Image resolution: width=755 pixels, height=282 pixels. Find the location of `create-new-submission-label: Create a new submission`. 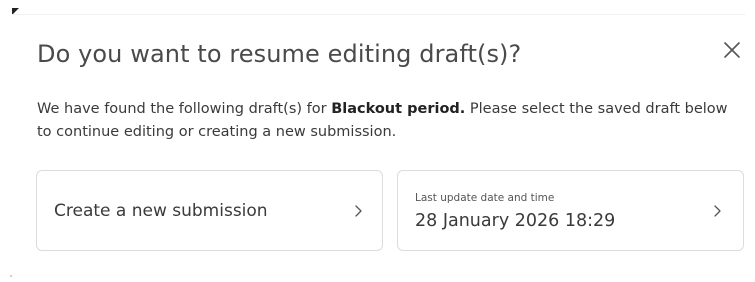

create-new-submission-label: Create a new submission is located at coordinates (161, 211).